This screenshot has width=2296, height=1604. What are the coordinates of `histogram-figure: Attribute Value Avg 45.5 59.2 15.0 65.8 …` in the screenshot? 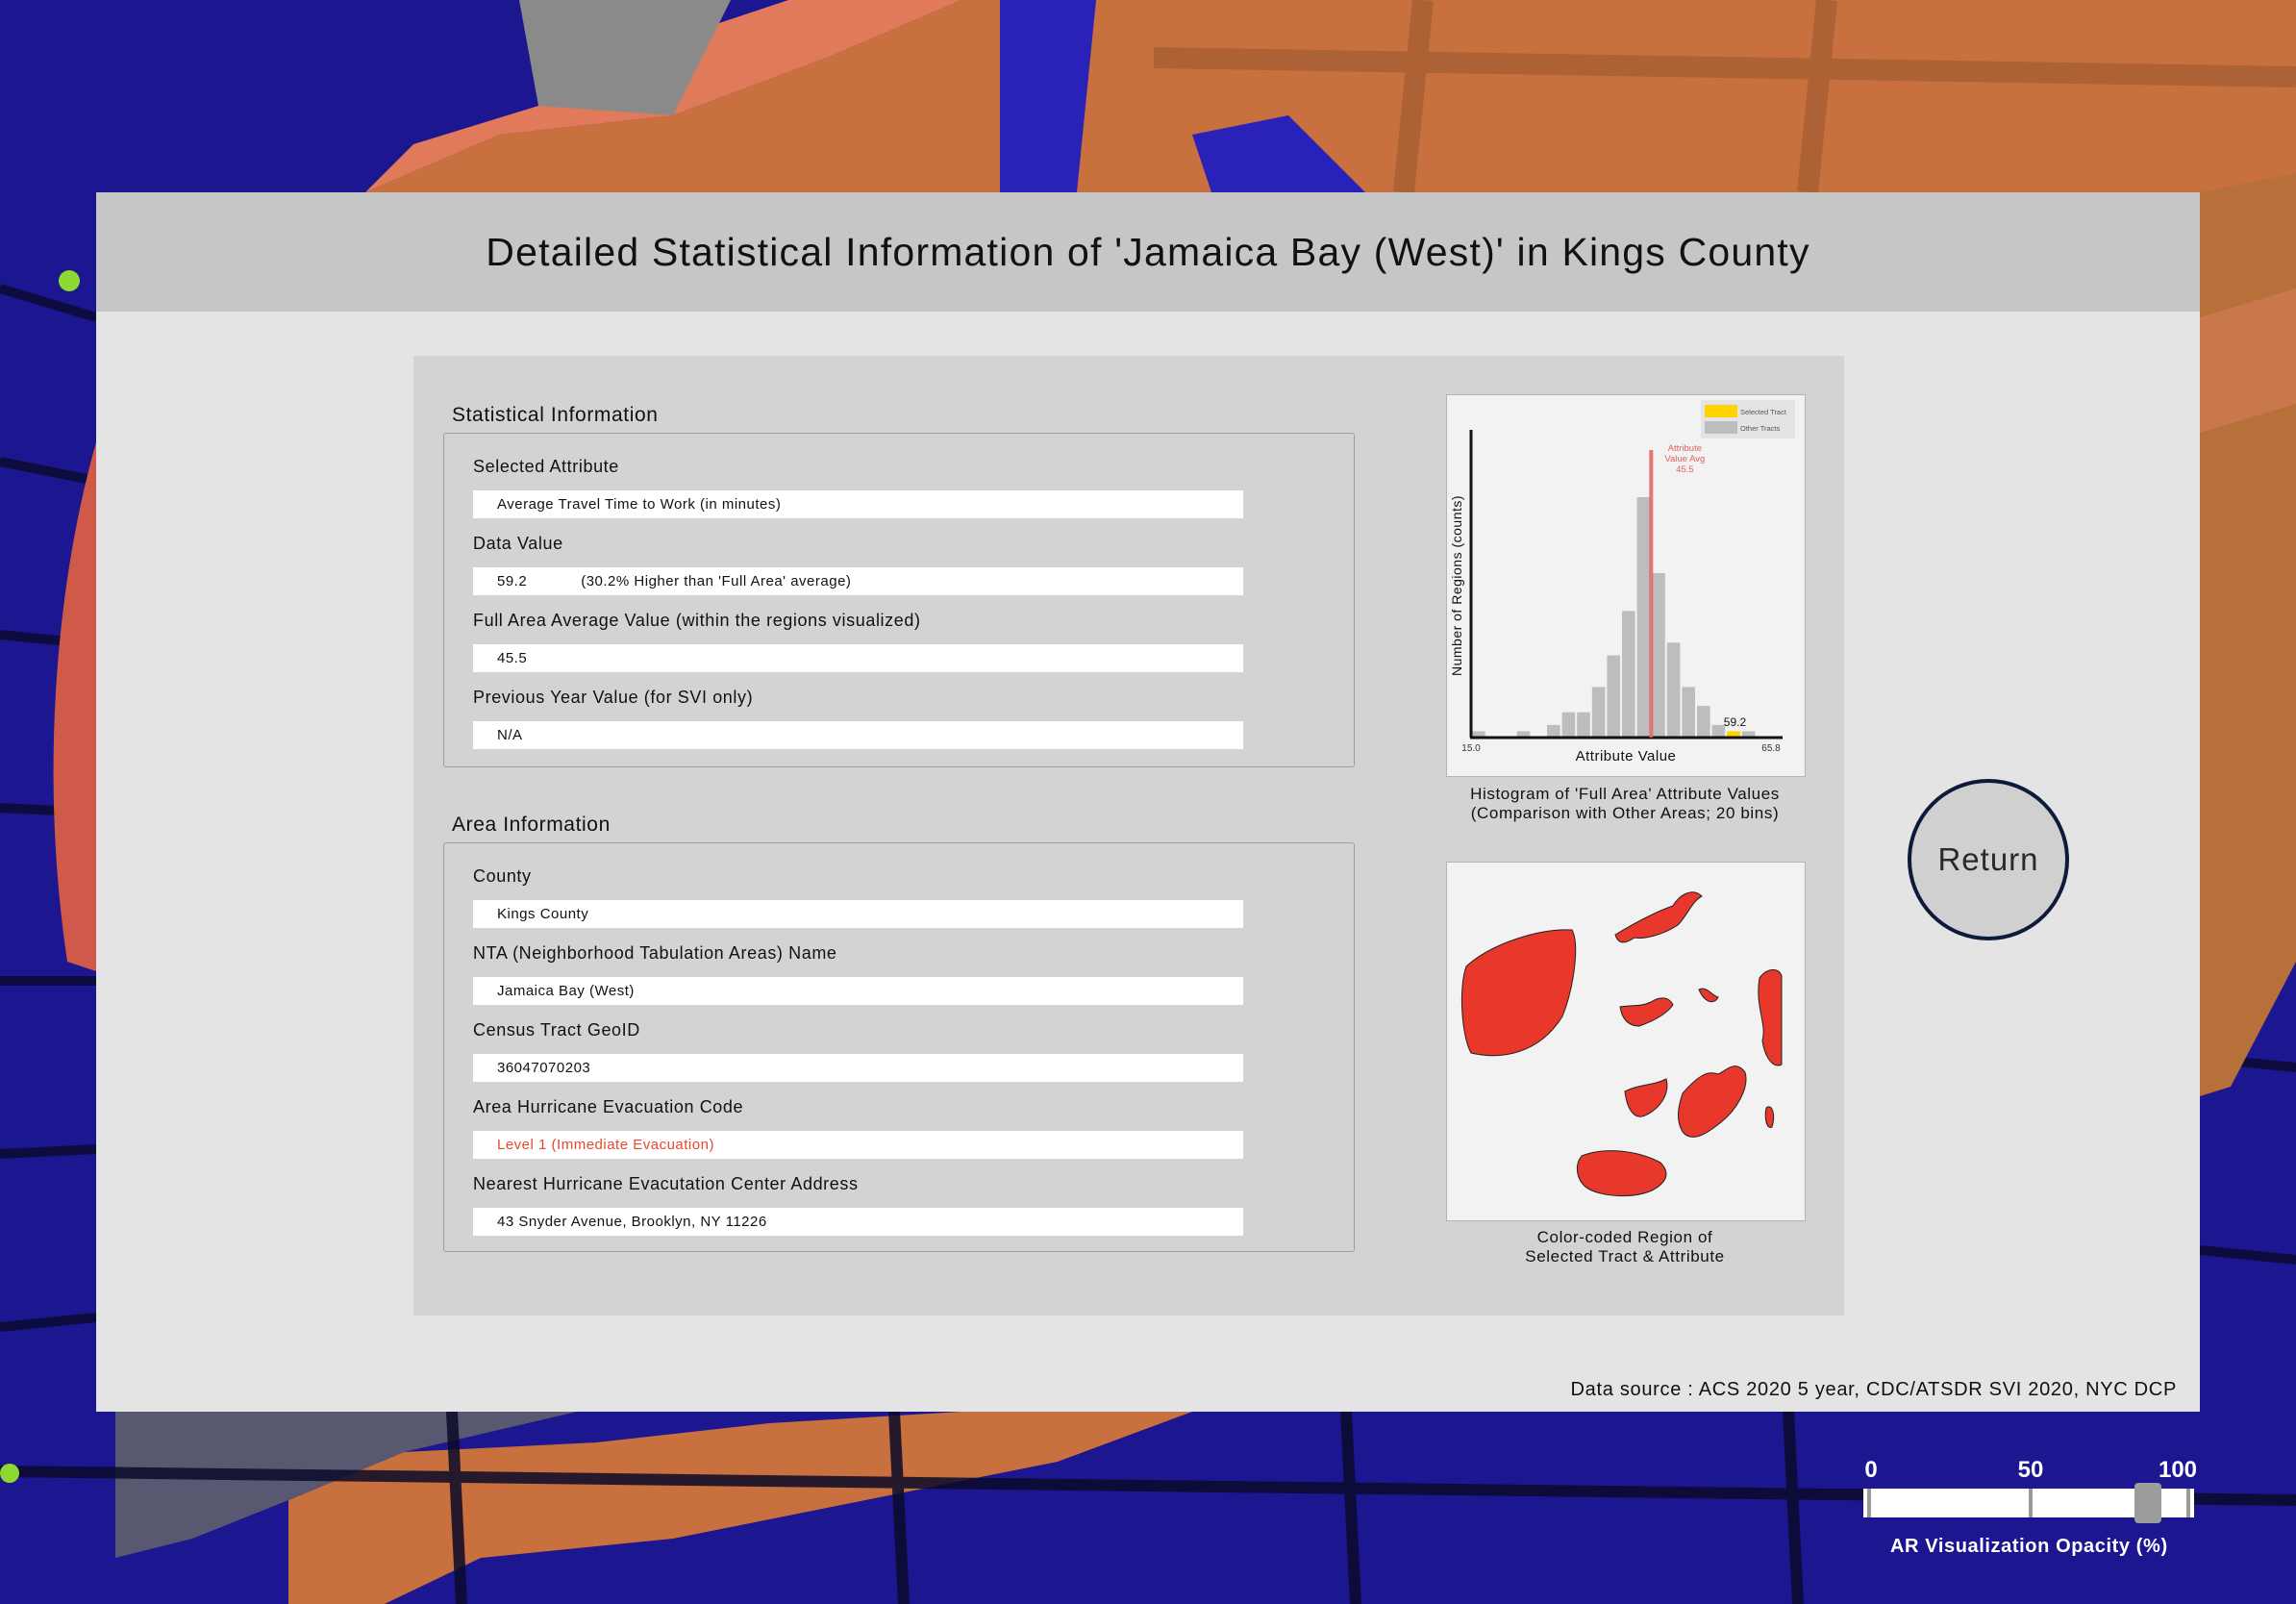 It's located at (1626, 585).